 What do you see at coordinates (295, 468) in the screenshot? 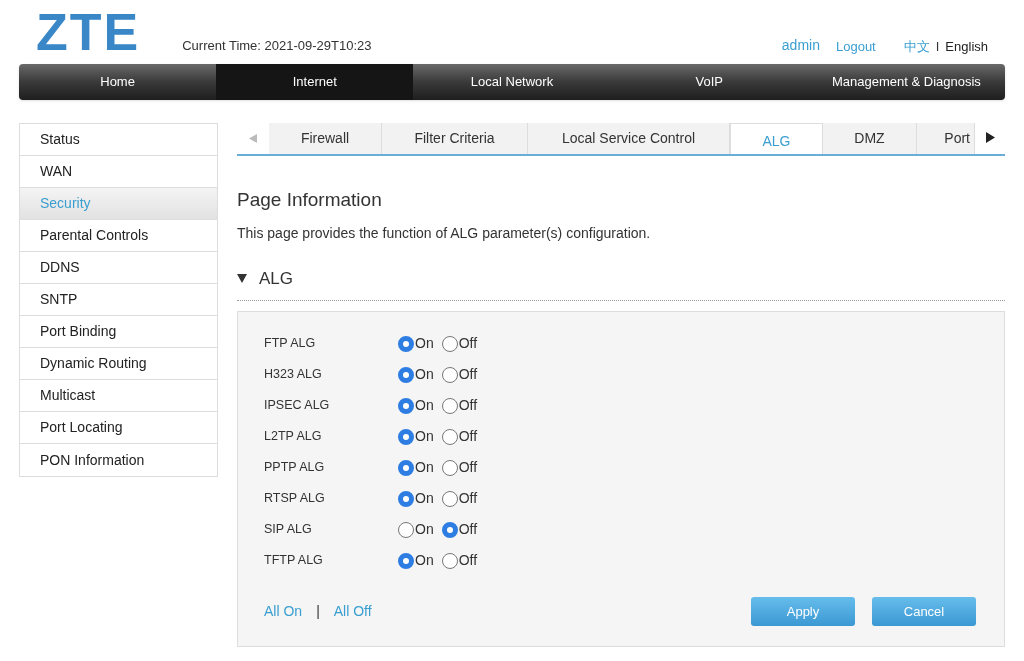
I see `setting-label: PPTP ALG` at bounding box center [295, 468].